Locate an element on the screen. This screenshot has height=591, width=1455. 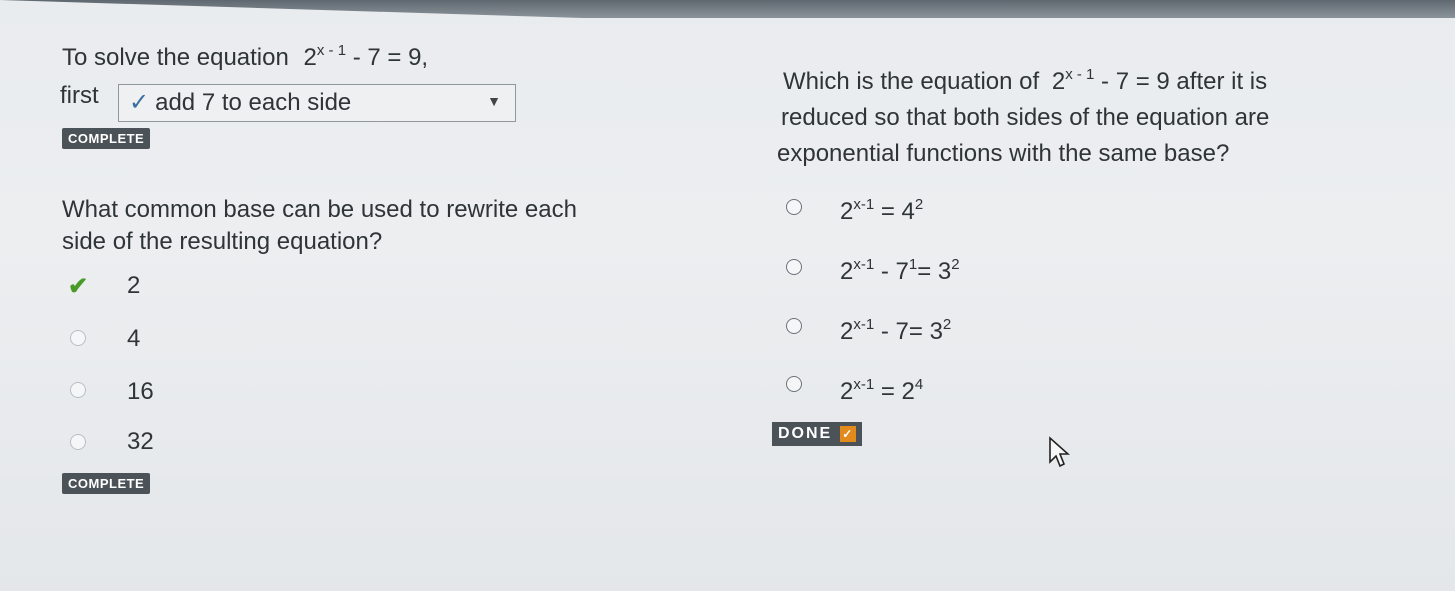
mouse-pointer-icon is located at coordinates (1059, 452).